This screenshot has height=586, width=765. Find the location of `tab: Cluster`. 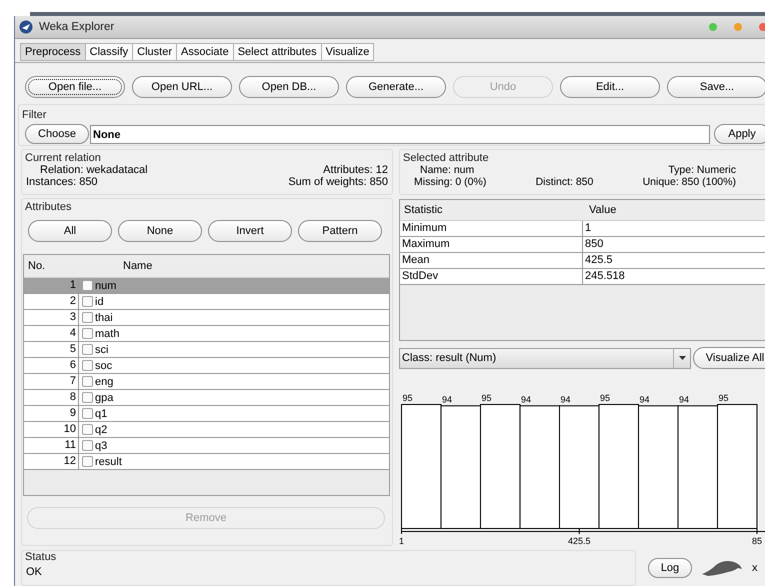

tab: Cluster is located at coordinates (155, 52).